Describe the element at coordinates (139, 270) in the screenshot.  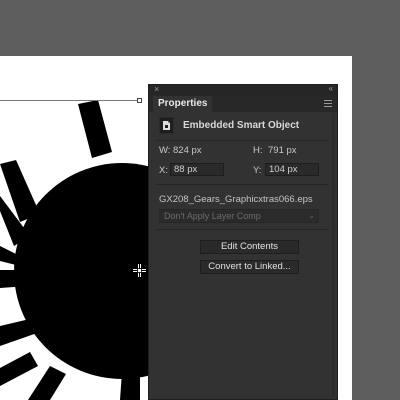
I see `move-cursor-icon` at that location.